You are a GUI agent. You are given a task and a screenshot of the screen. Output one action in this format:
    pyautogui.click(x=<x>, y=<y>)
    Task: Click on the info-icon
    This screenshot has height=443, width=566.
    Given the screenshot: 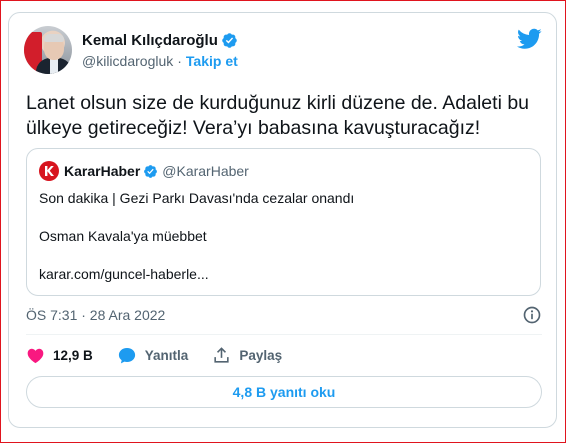 What is the action you would take?
    pyautogui.click(x=532, y=315)
    